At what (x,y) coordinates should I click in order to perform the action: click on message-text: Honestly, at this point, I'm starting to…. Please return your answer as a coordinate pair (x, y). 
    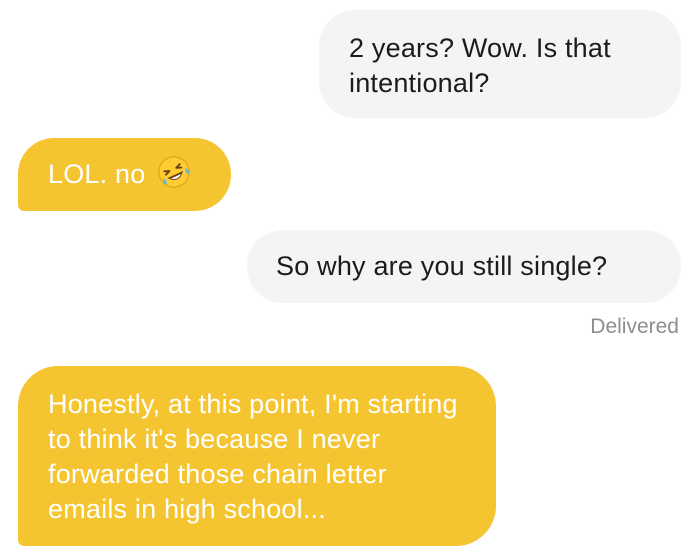
    Looking at the image, I should click on (253, 456).